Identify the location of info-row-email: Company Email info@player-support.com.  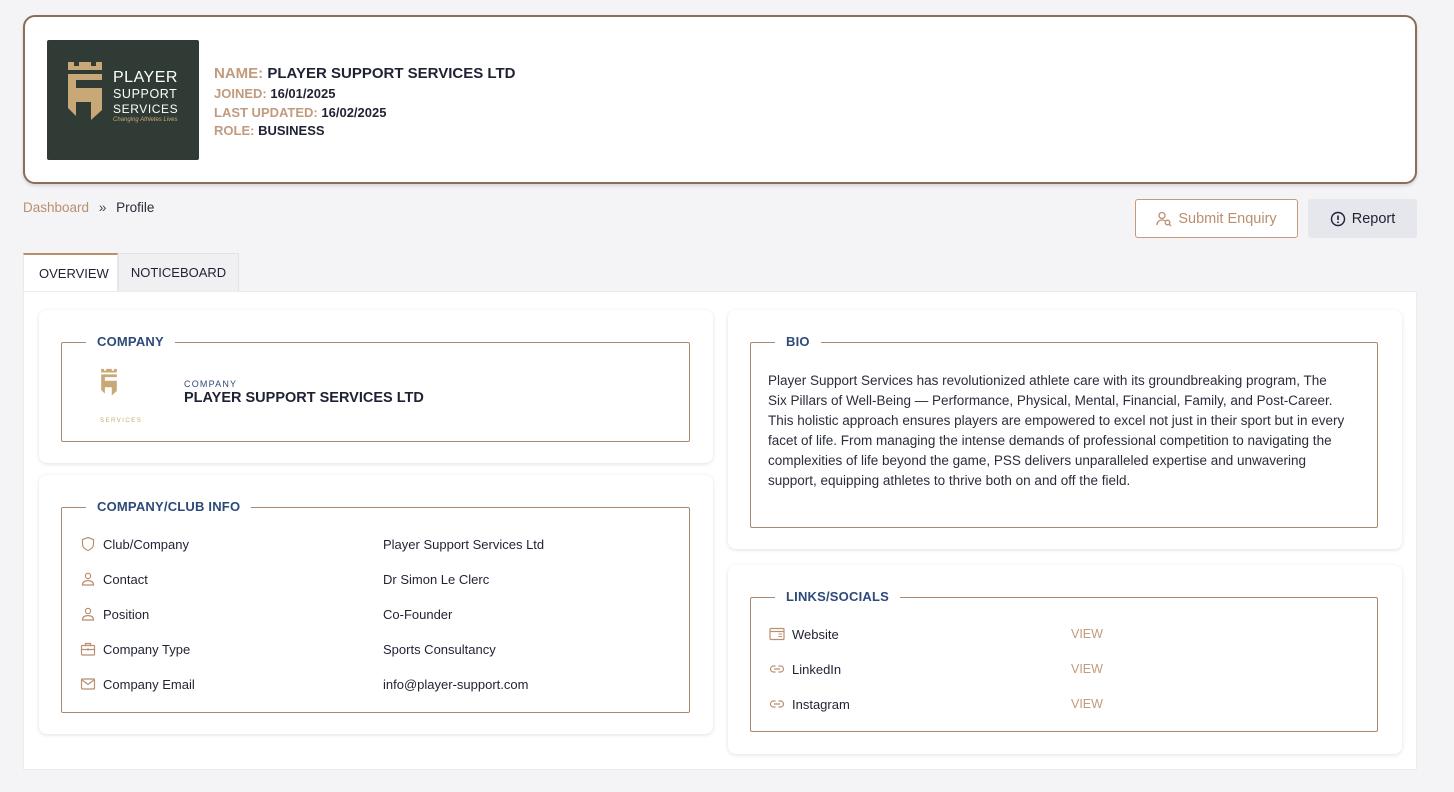
(379, 686).